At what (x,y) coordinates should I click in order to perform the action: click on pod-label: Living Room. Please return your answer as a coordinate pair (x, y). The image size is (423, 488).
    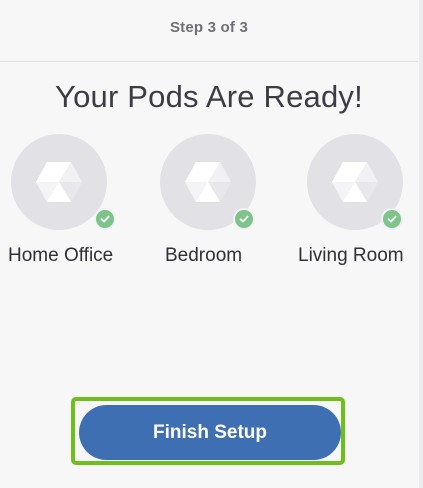
    Looking at the image, I should click on (351, 255).